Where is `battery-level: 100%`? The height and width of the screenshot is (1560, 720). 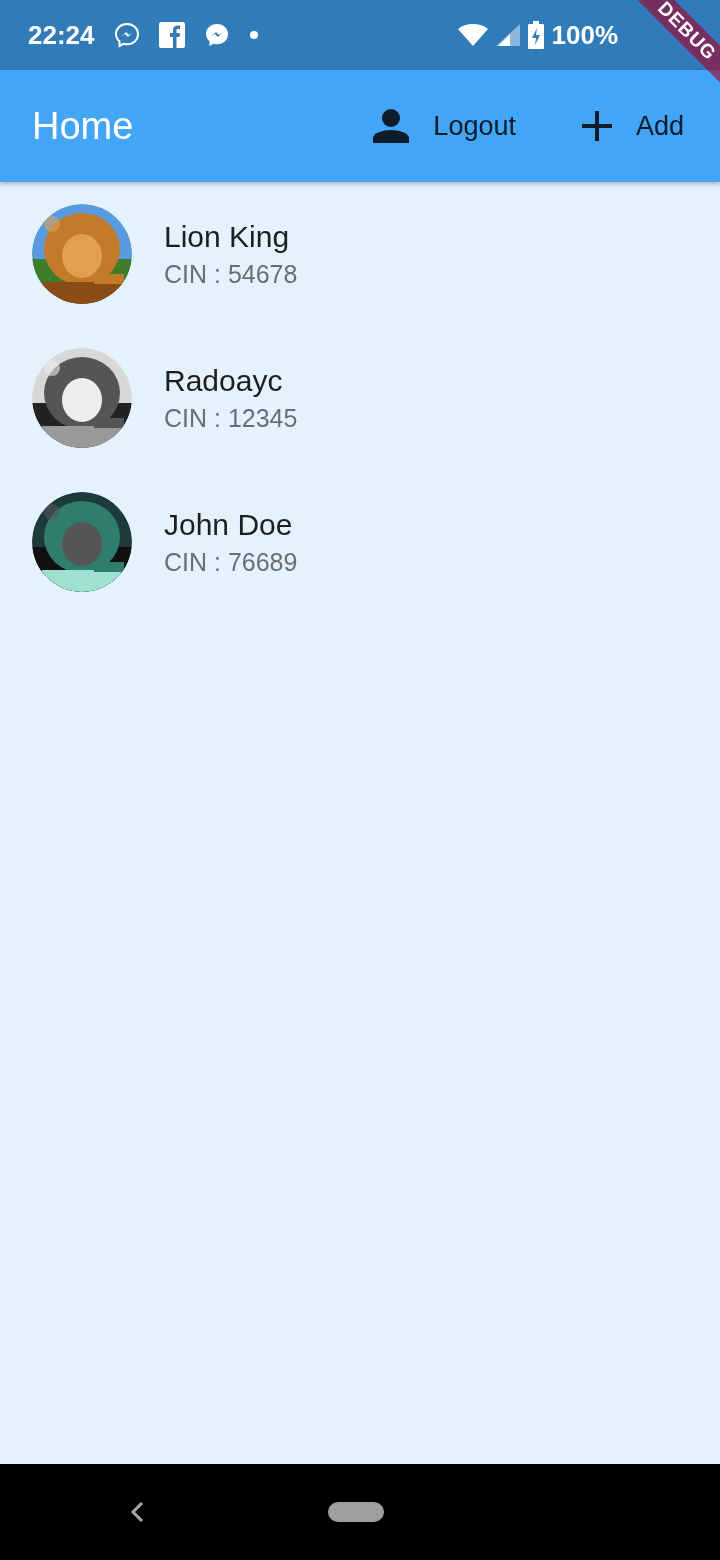
battery-level: 100% is located at coordinates (584, 35).